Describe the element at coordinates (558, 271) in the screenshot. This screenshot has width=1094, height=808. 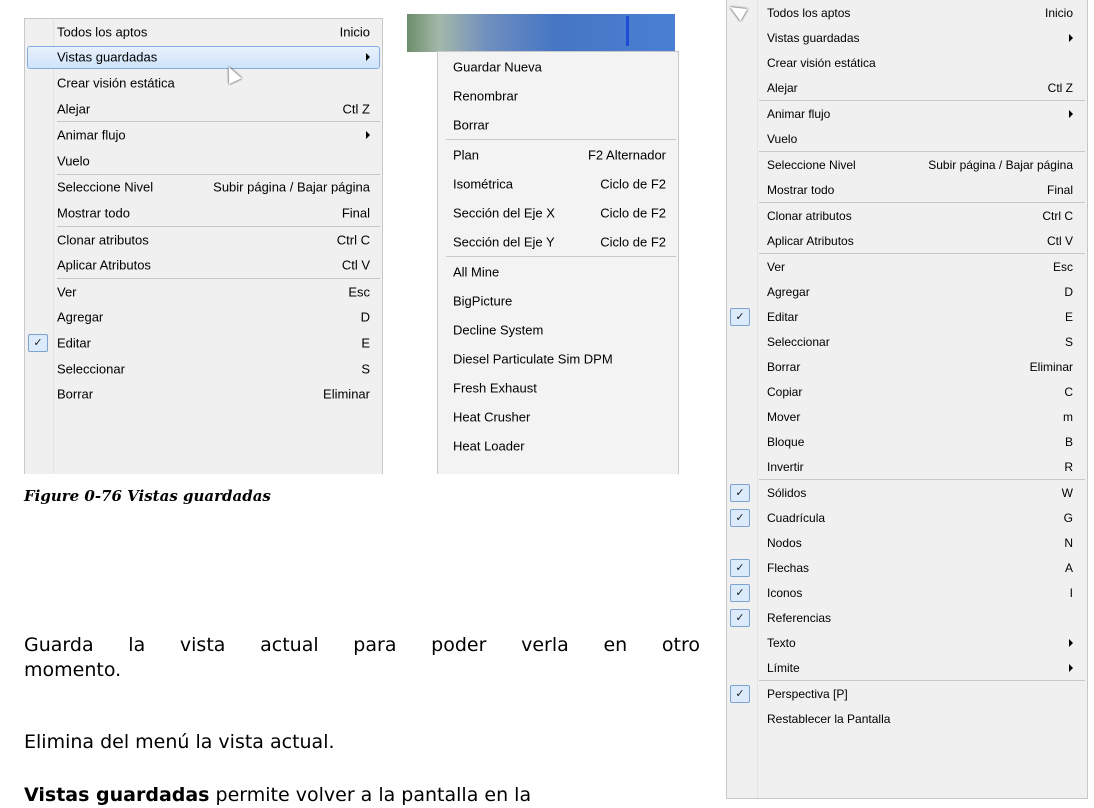
I see `menu-item-all-mine: All Mine` at that location.